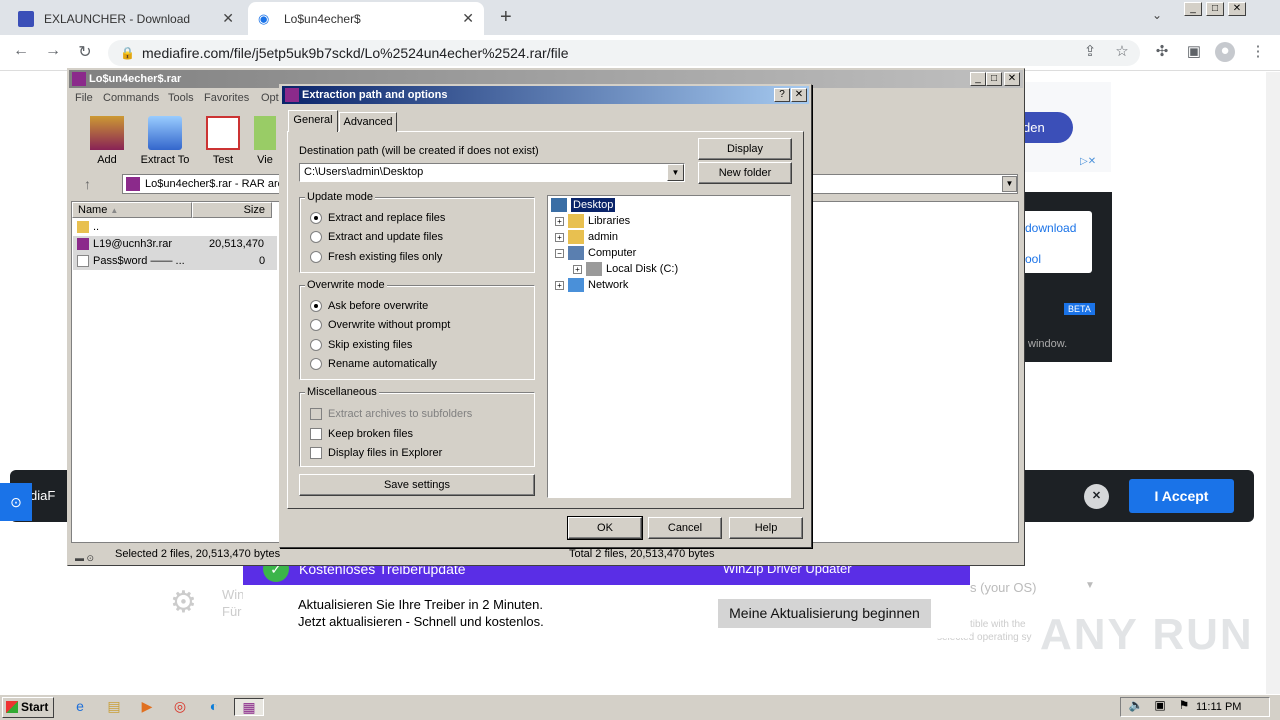 The width and height of the screenshot is (1280, 720). Describe the element at coordinates (126, 18) in the screenshot. I see `tab-exlauncher: EXLAUNCHER - Download ✕` at that location.